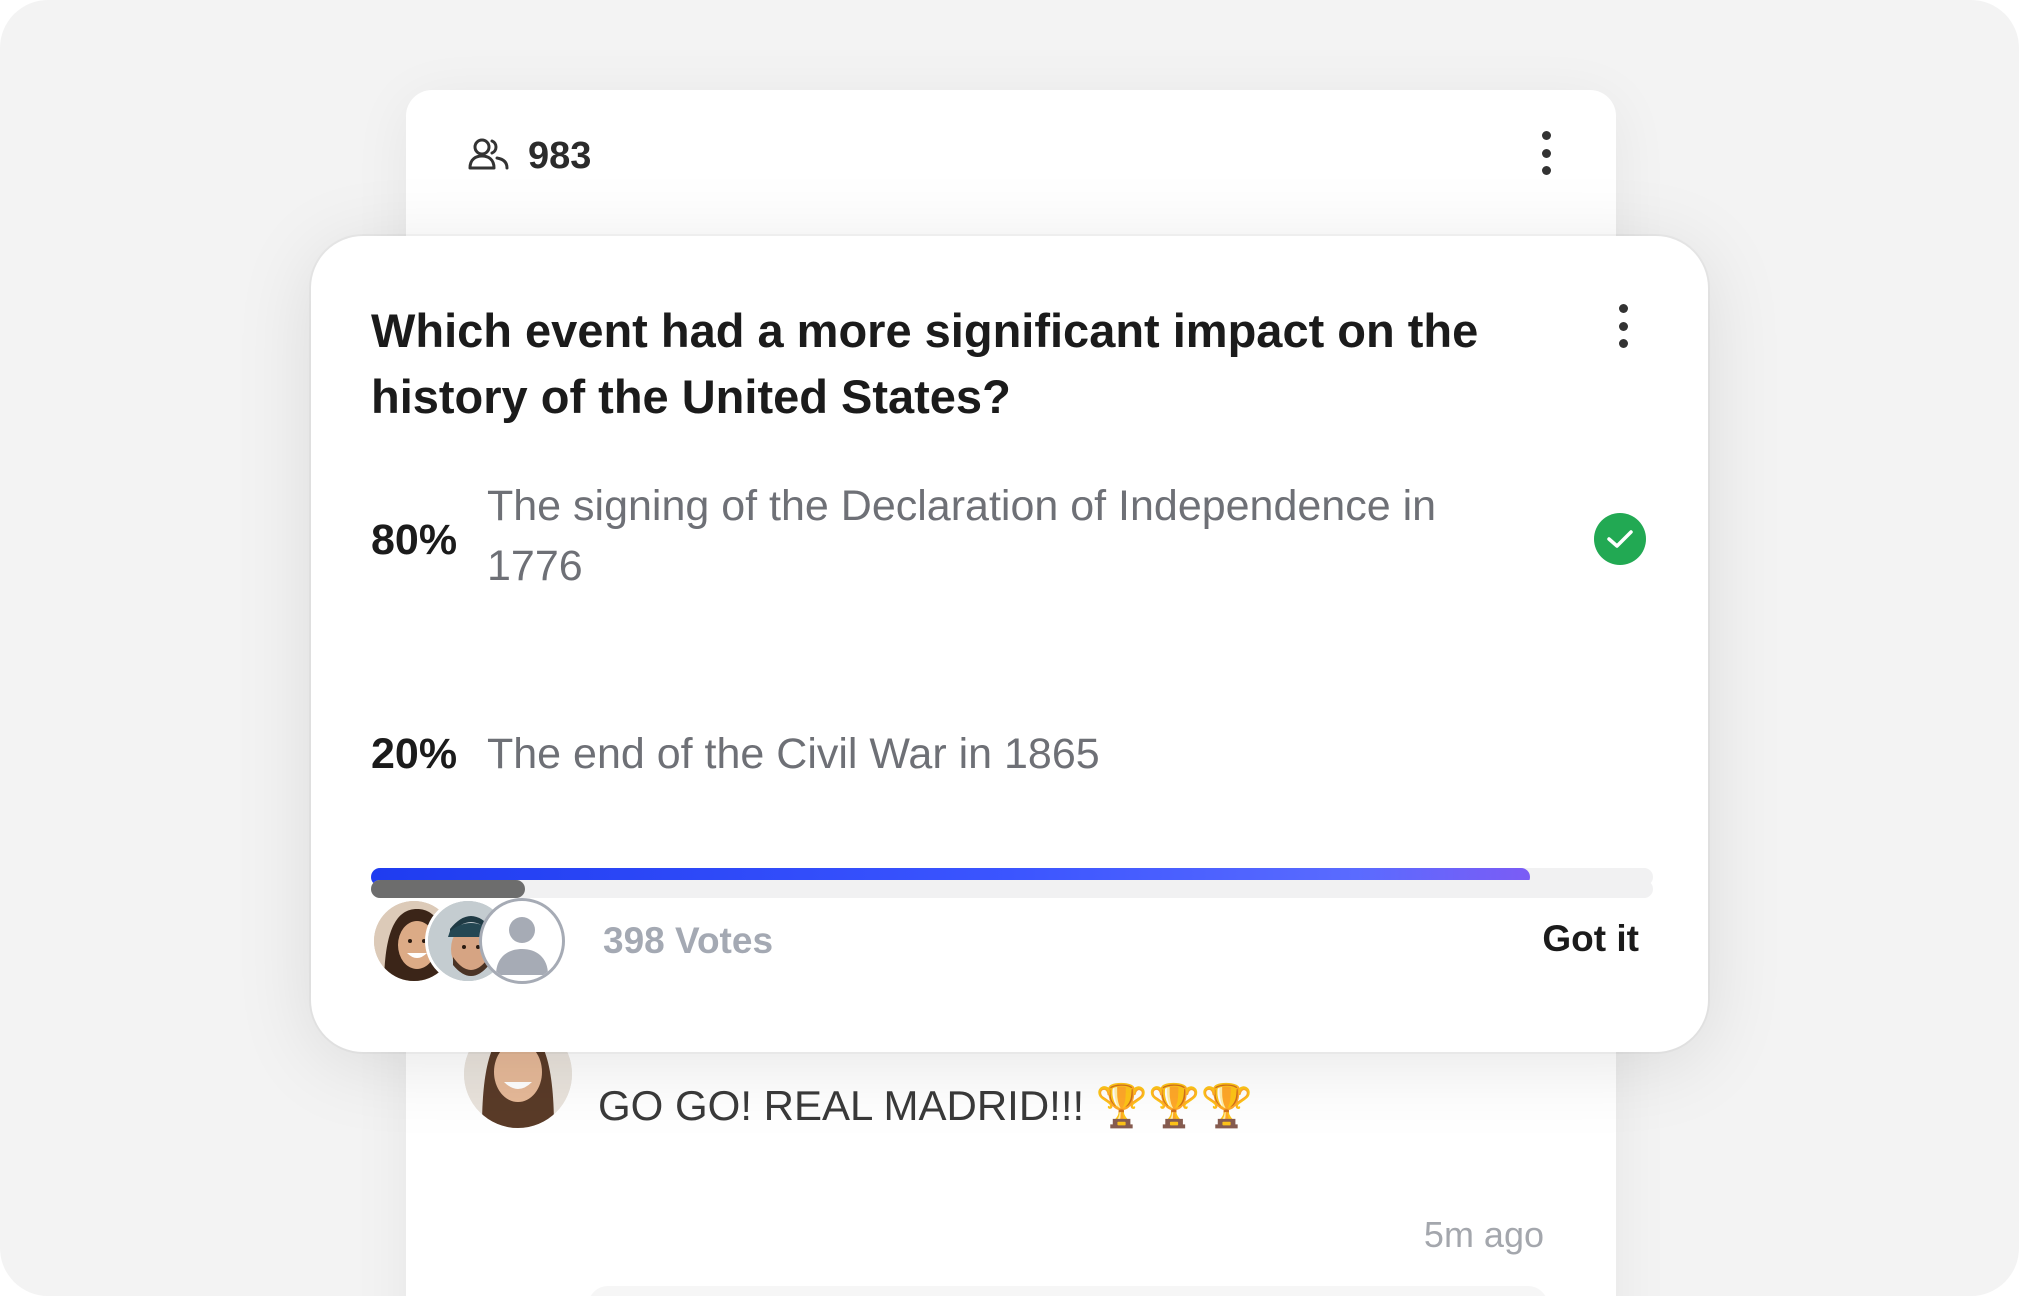  Describe the element at coordinates (1016, 943) in the screenshot. I see `votes-row: 398 Votes Got it` at that location.